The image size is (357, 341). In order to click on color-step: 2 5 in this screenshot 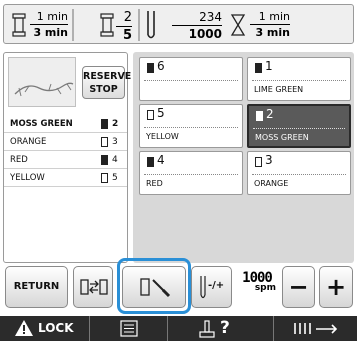, I will do `click(124, 26)`.